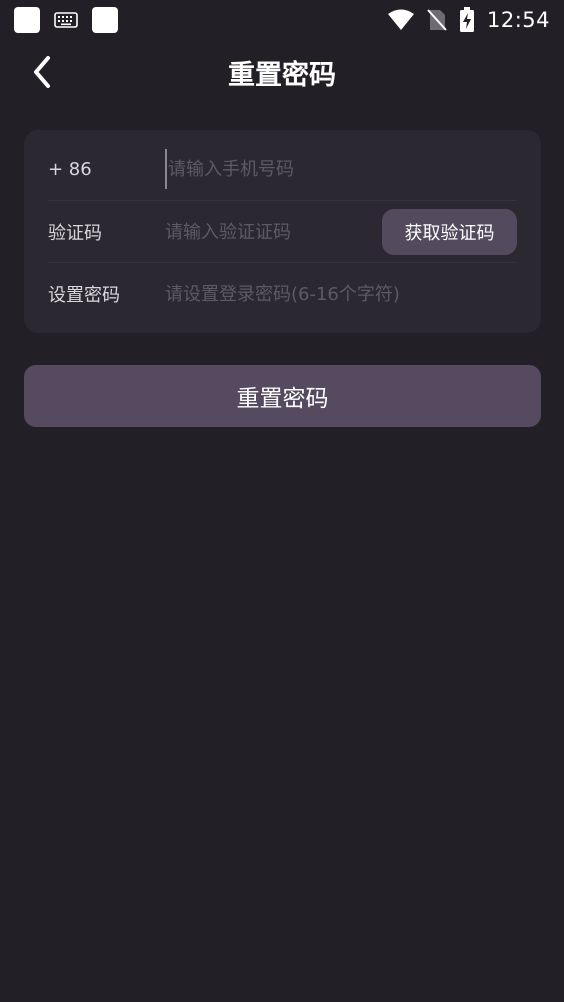 Image resolution: width=564 pixels, height=1002 pixels. What do you see at coordinates (449, 232) in the screenshot?
I see `get-code-button: 获取验证码` at bounding box center [449, 232].